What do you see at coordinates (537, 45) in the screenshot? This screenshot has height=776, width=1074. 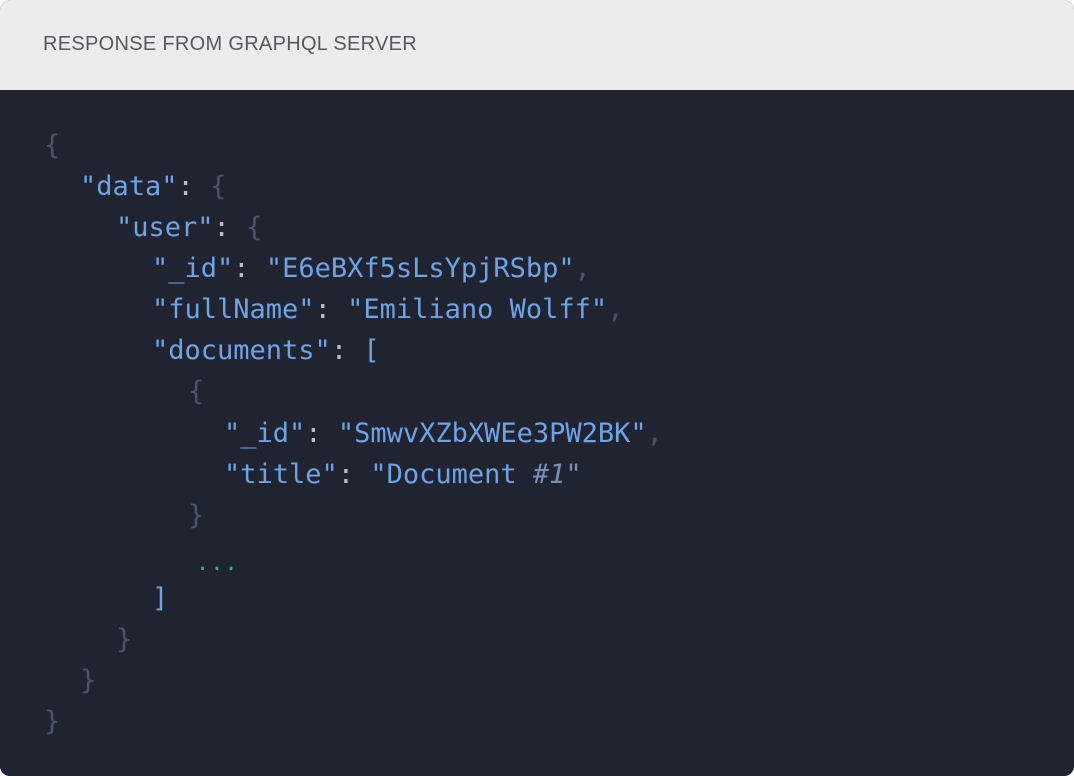 I see `panel-header: RESPONSE FROM GRAPHQL SERVER` at bounding box center [537, 45].